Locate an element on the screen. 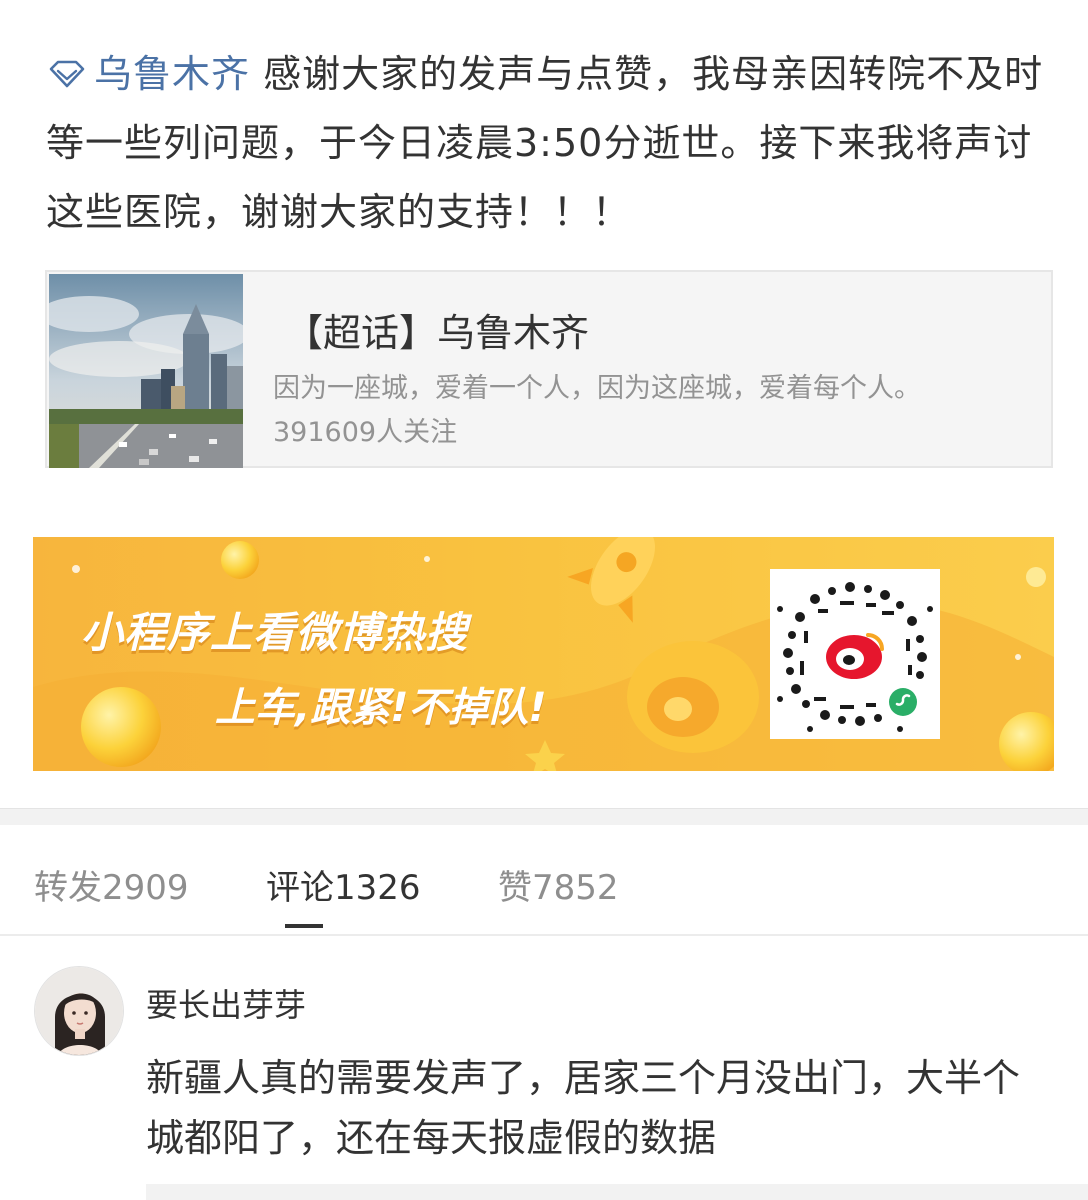  card-description: 因为一座城，爱着一个人，因为这座城，爱着每个人。 is located at coordinates (597, 388).